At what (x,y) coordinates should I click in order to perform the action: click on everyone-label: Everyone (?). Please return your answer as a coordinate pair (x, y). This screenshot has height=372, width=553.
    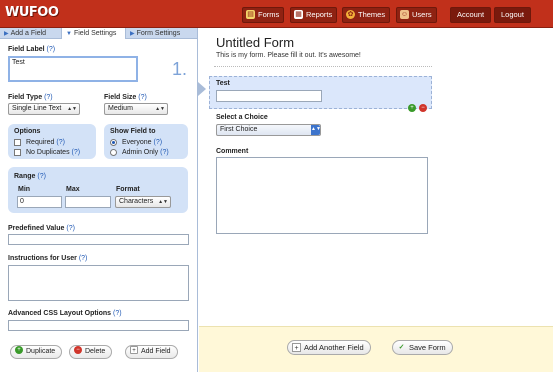
    Looking at the image, I should click on (142, 142).